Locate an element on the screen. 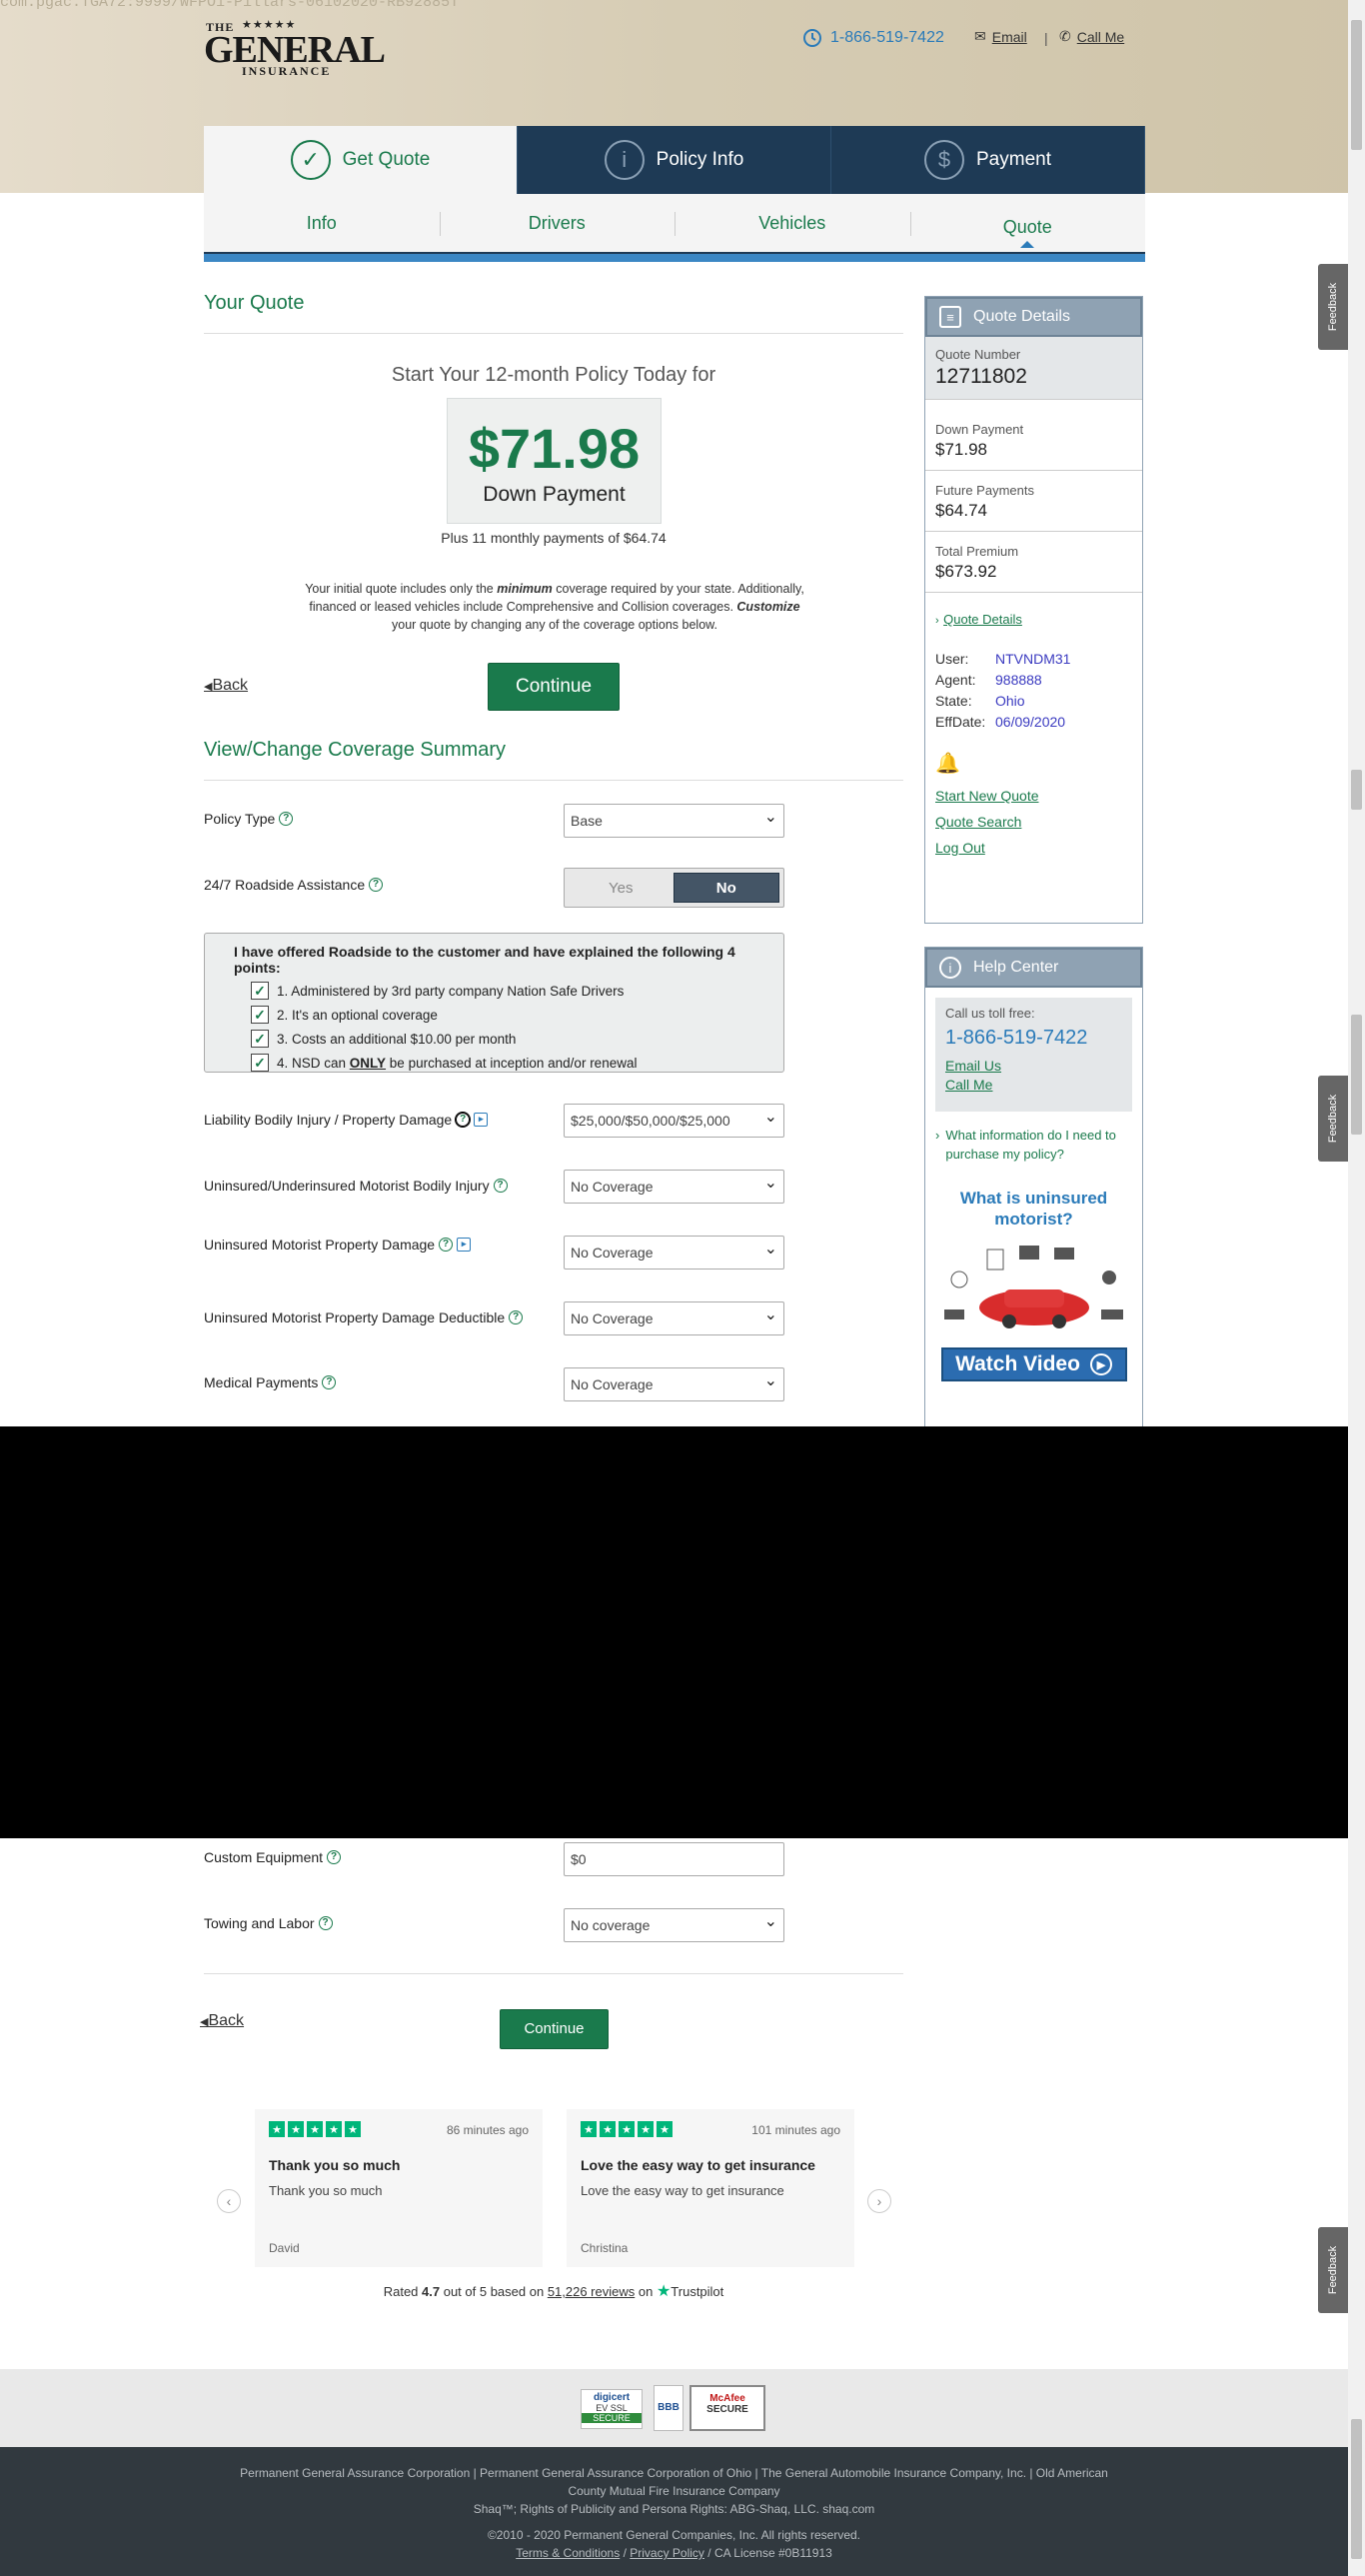  badge-text: SECURE is located at coordinates (727, 2409).